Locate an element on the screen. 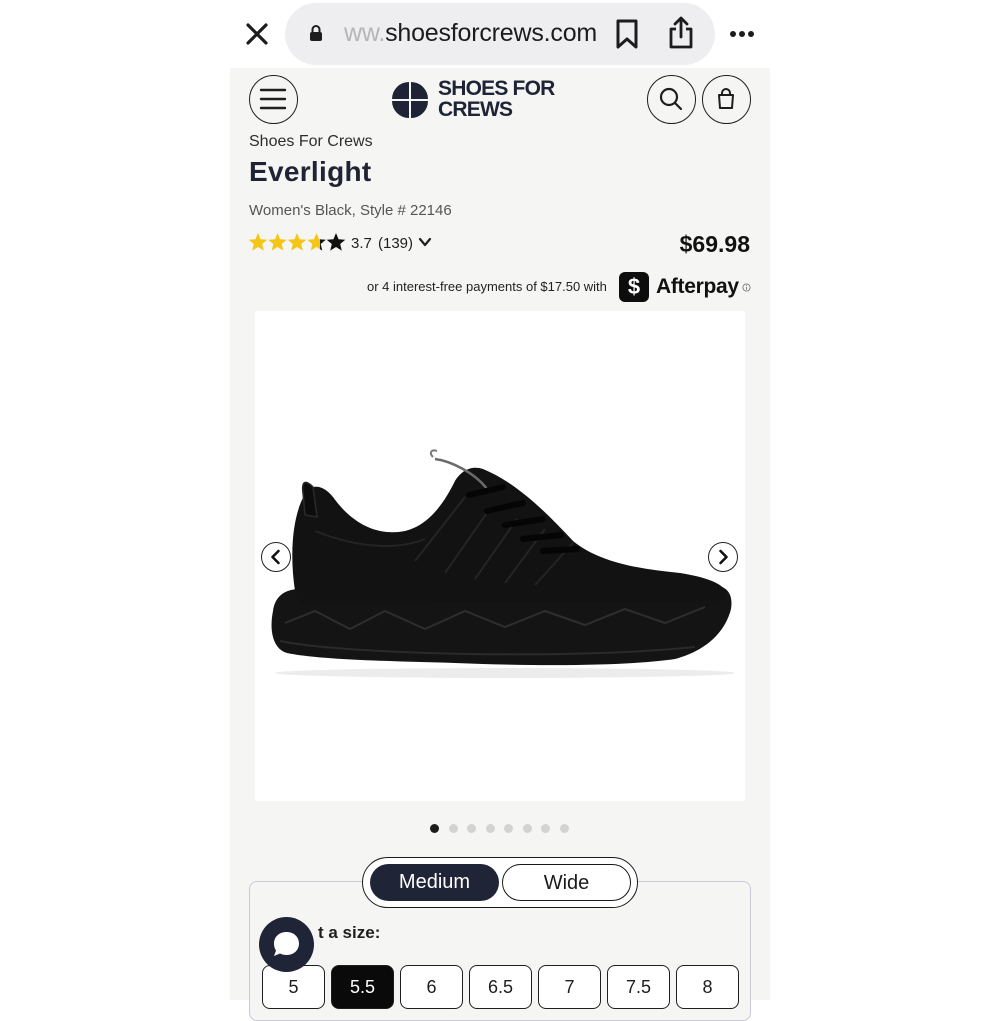  chevron-right-icon is located at coordinates (723, 557).